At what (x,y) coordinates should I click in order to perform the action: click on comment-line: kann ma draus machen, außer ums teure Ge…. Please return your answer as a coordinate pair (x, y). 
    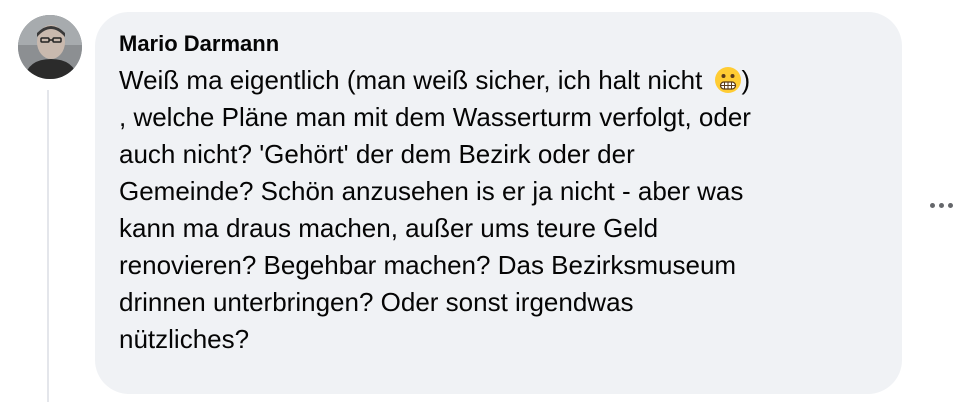
    Looking at the image, I should click on (389, 228).